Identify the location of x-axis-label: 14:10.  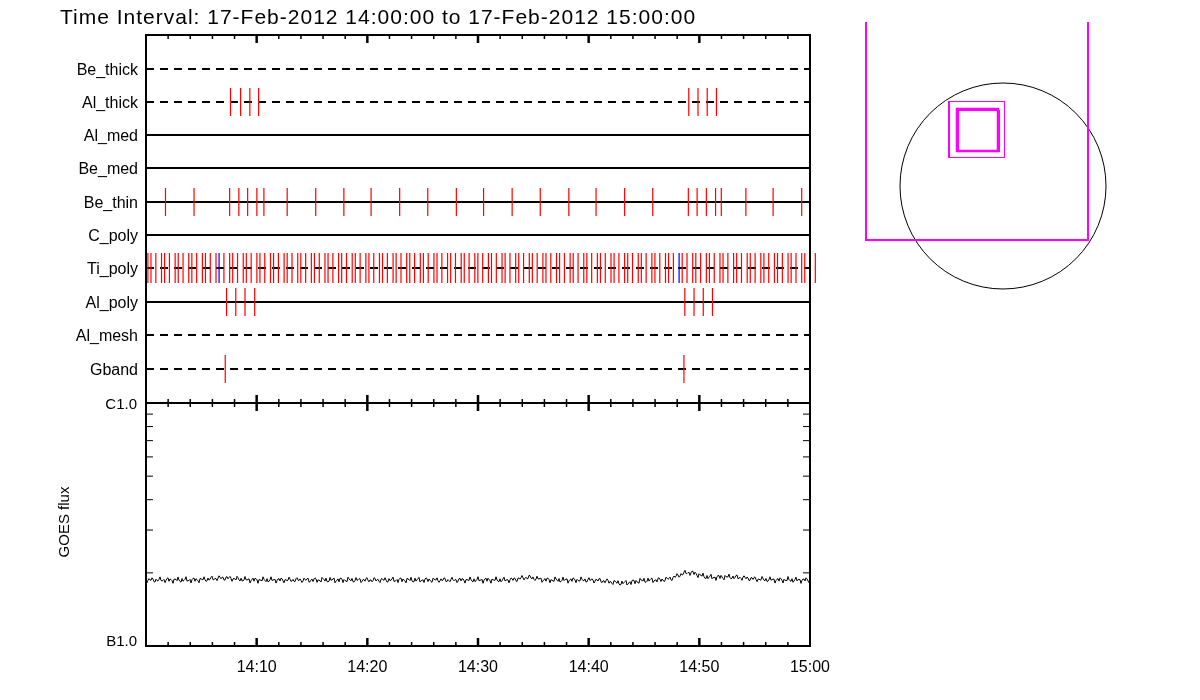
(256, 666).